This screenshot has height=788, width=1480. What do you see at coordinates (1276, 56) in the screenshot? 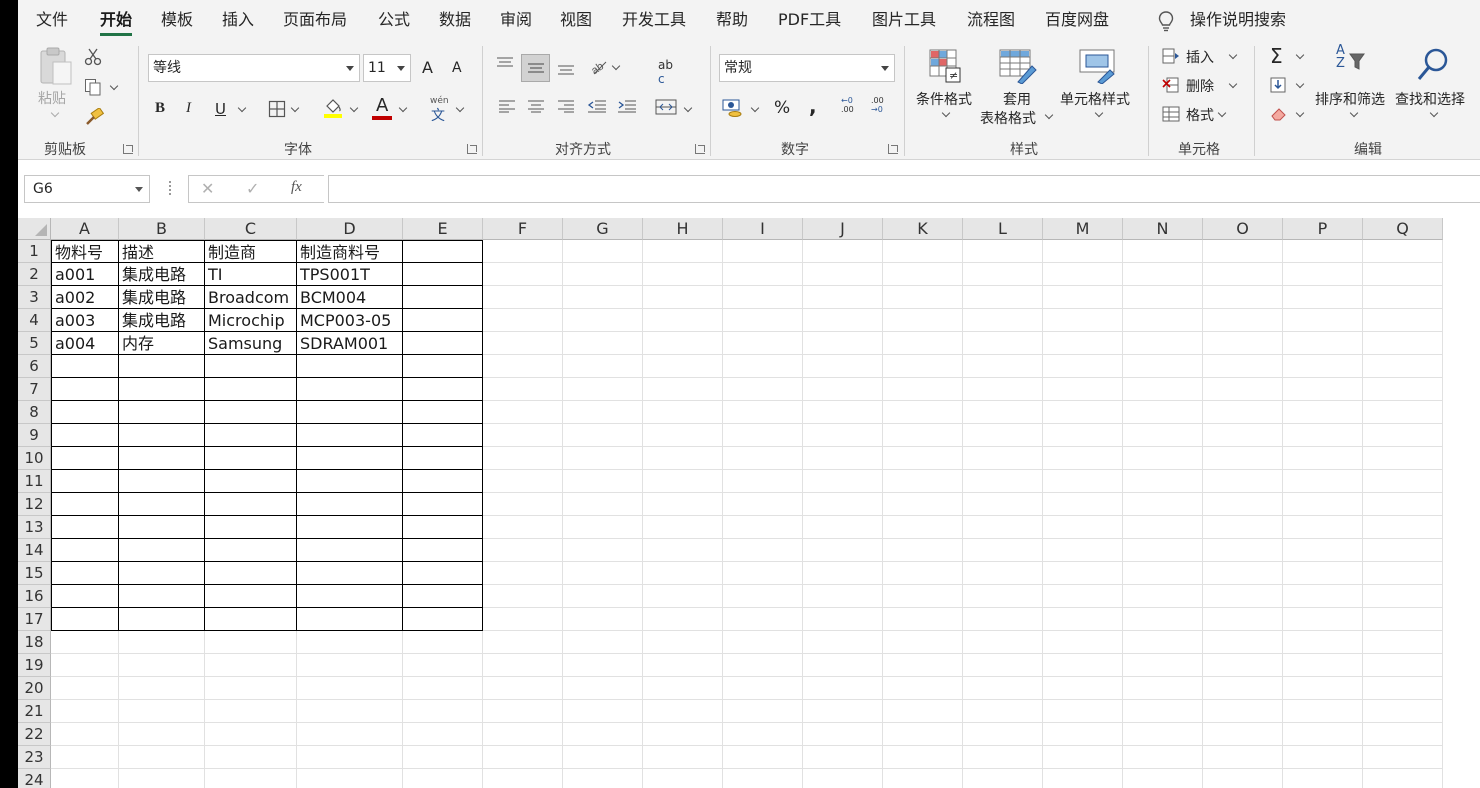
I see `autosum-button: Σ` at bounding box center [1276, 56].